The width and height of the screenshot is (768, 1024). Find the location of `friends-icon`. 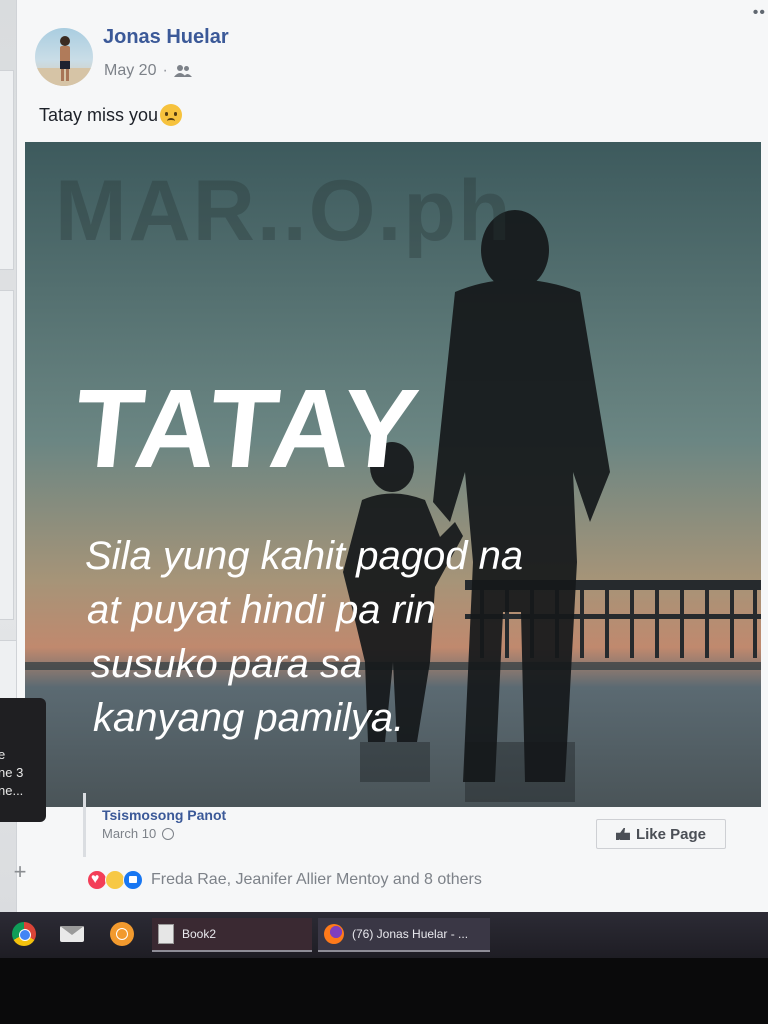

friends-icon is located at coordinates (182, 71).